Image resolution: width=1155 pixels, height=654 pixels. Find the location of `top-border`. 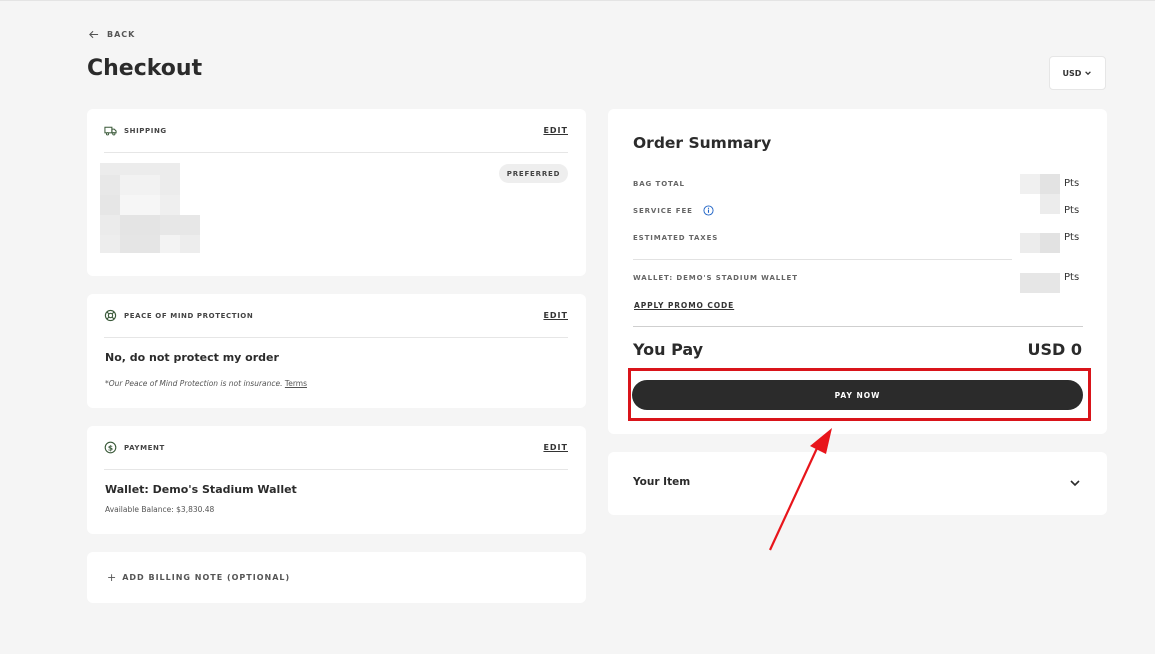

top-border is located at coordinates (577, 0).